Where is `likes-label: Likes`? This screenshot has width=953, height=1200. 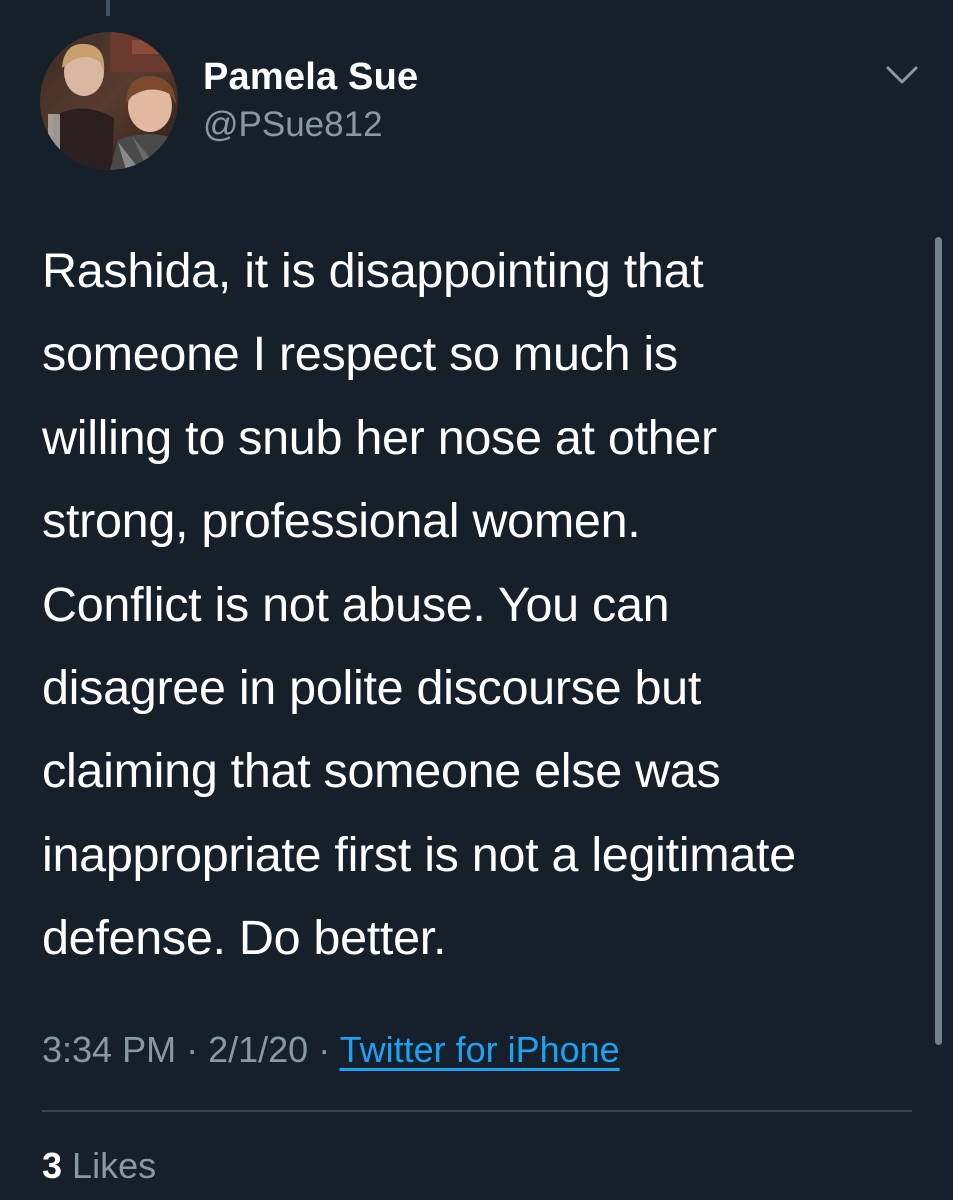
likes-label: Likes is located at coordinates (114, 1165).